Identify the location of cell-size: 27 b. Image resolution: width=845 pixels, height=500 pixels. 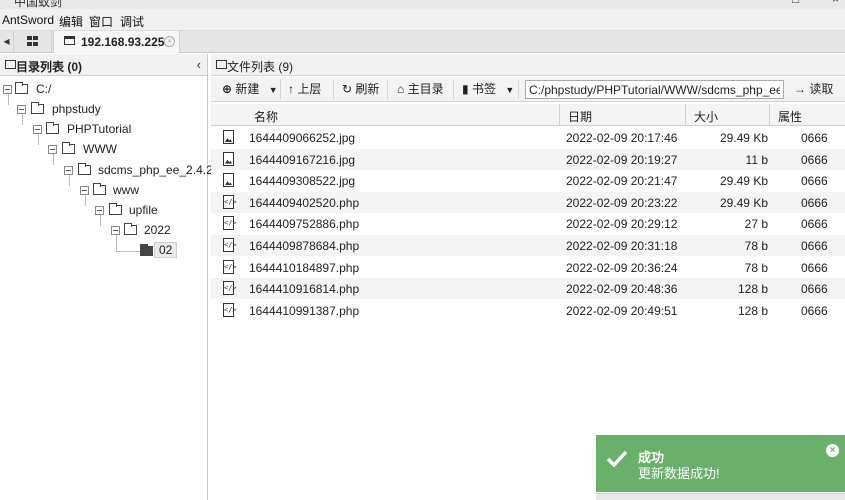
(756, 224).